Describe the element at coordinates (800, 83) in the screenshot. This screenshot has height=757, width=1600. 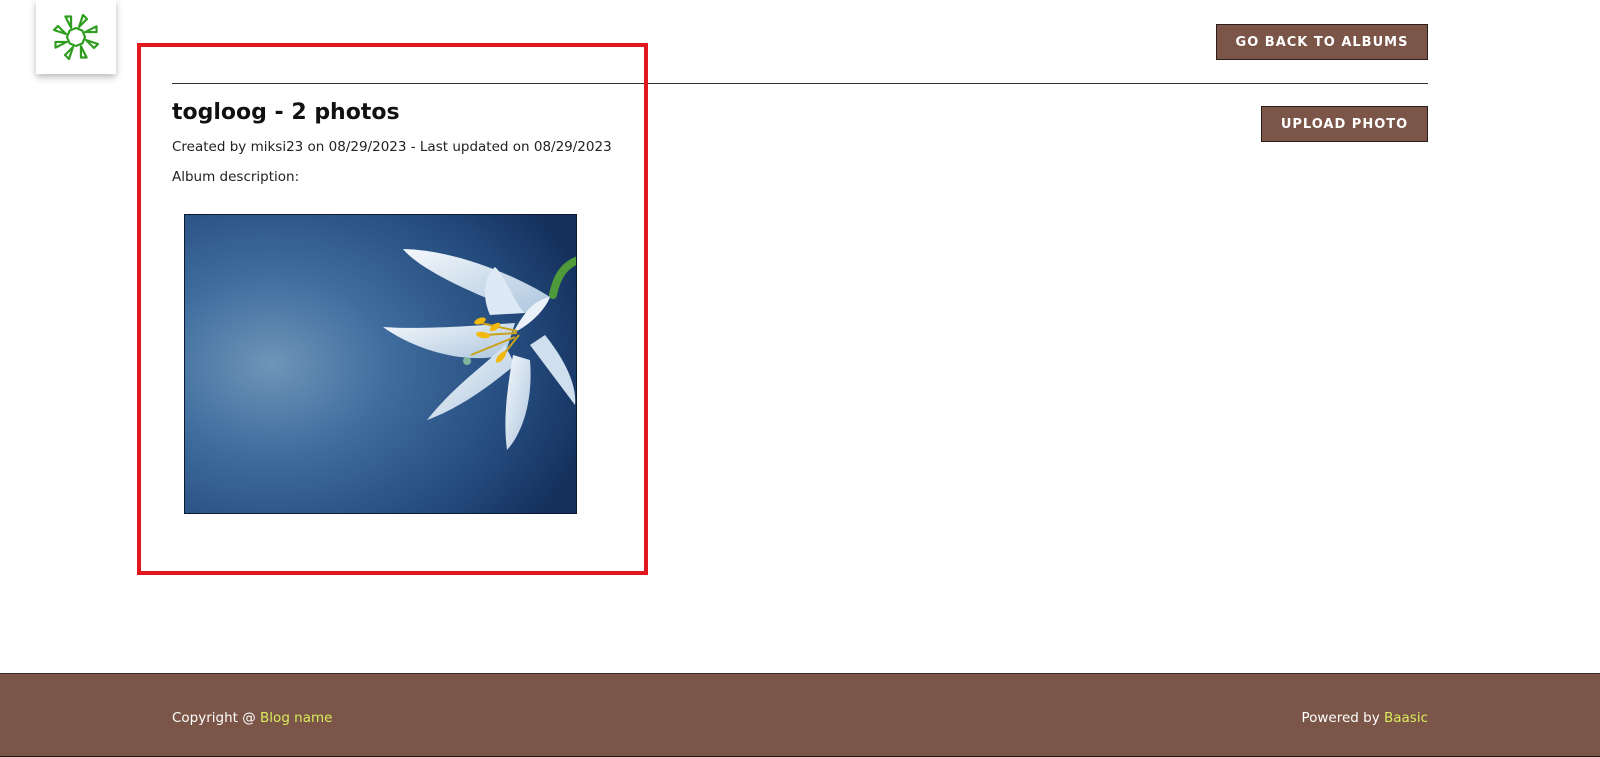
I see `header-divider` at that location.